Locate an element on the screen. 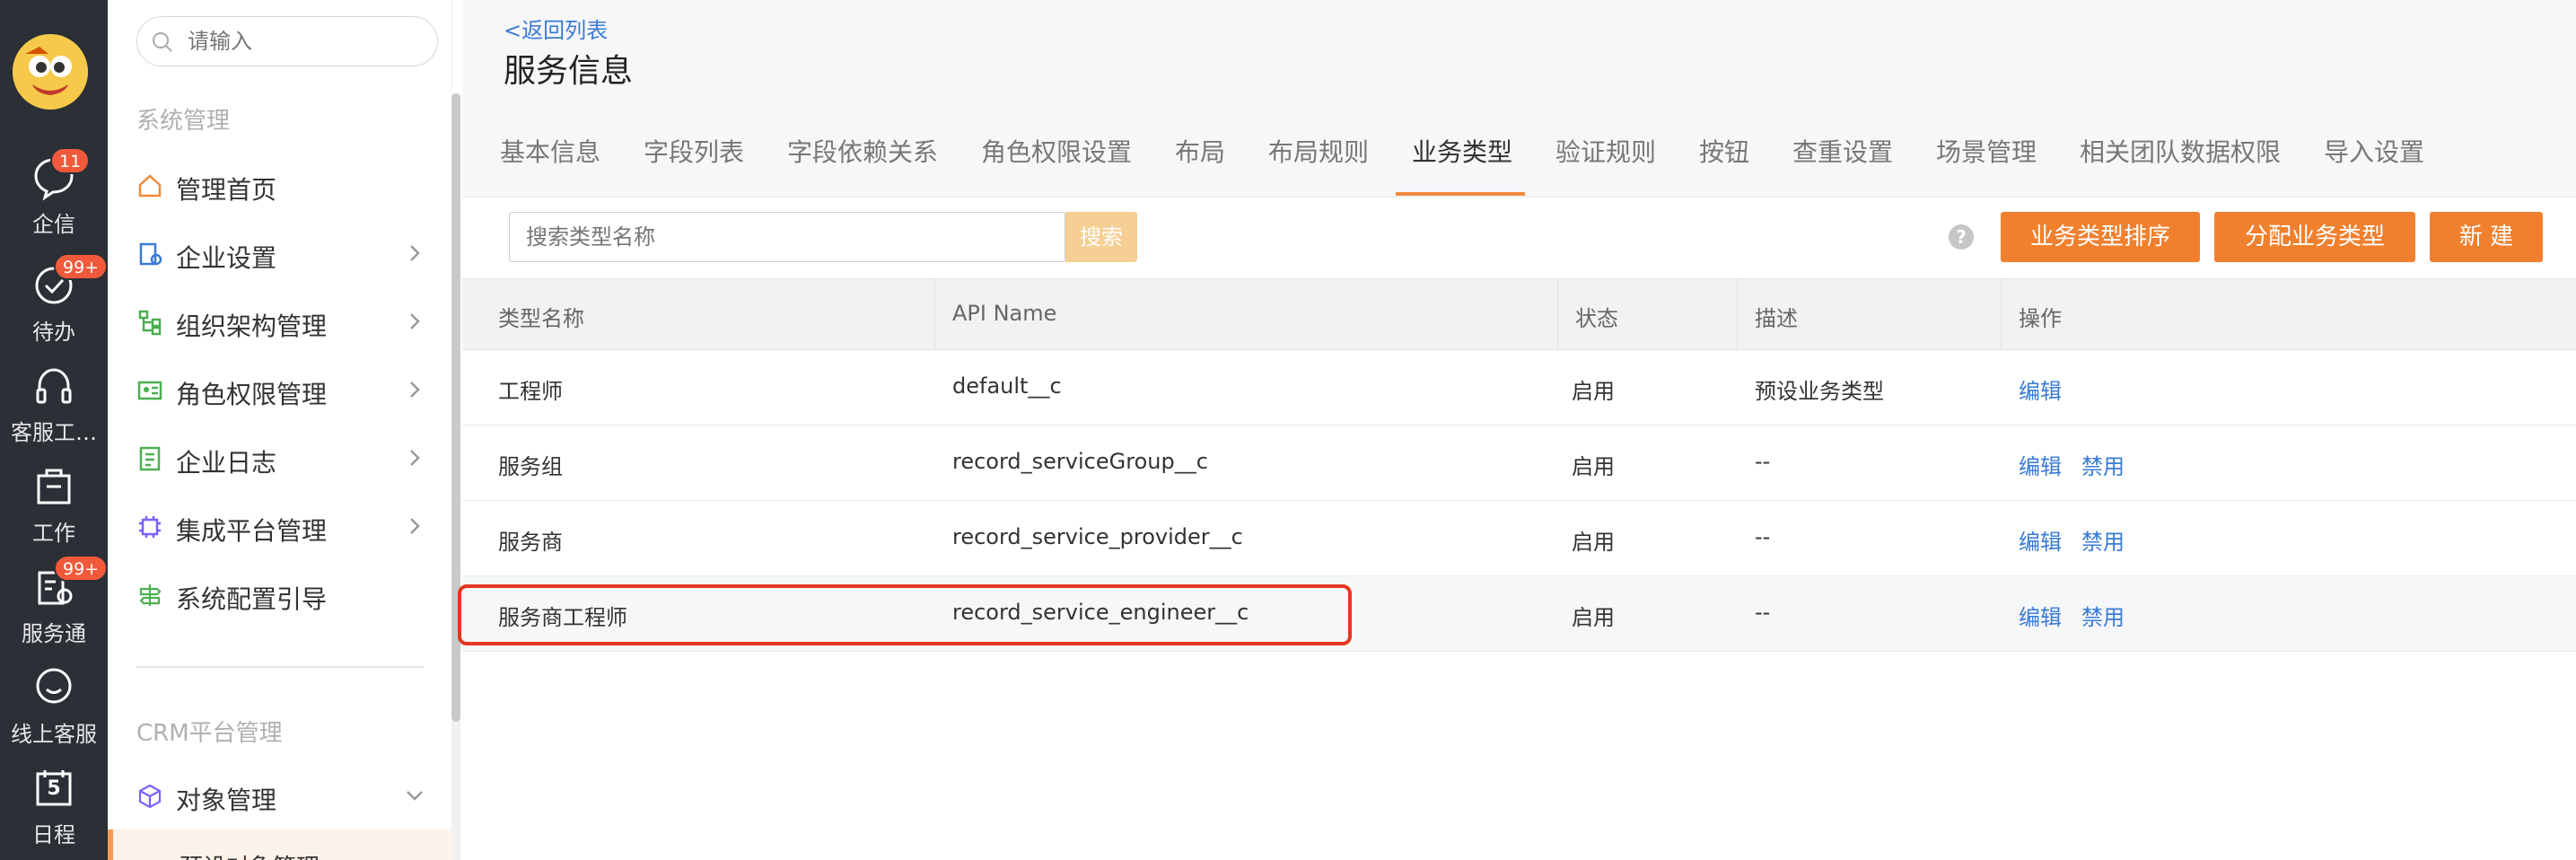 The image size is (2576, 860). rail-label: 日程 is located at coordinates (53, 834).